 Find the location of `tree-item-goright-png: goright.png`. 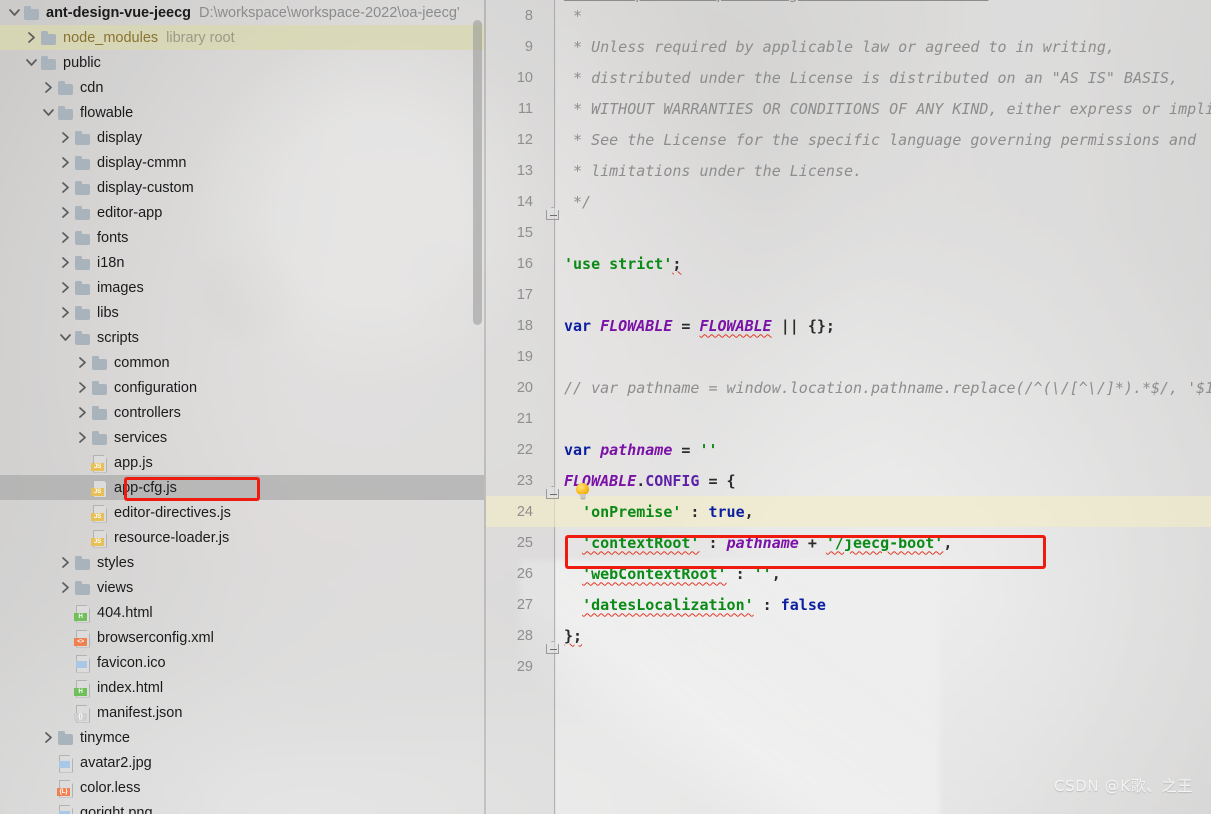

tree-item-goright-png: goright.png is located at coordinates (242, 807).